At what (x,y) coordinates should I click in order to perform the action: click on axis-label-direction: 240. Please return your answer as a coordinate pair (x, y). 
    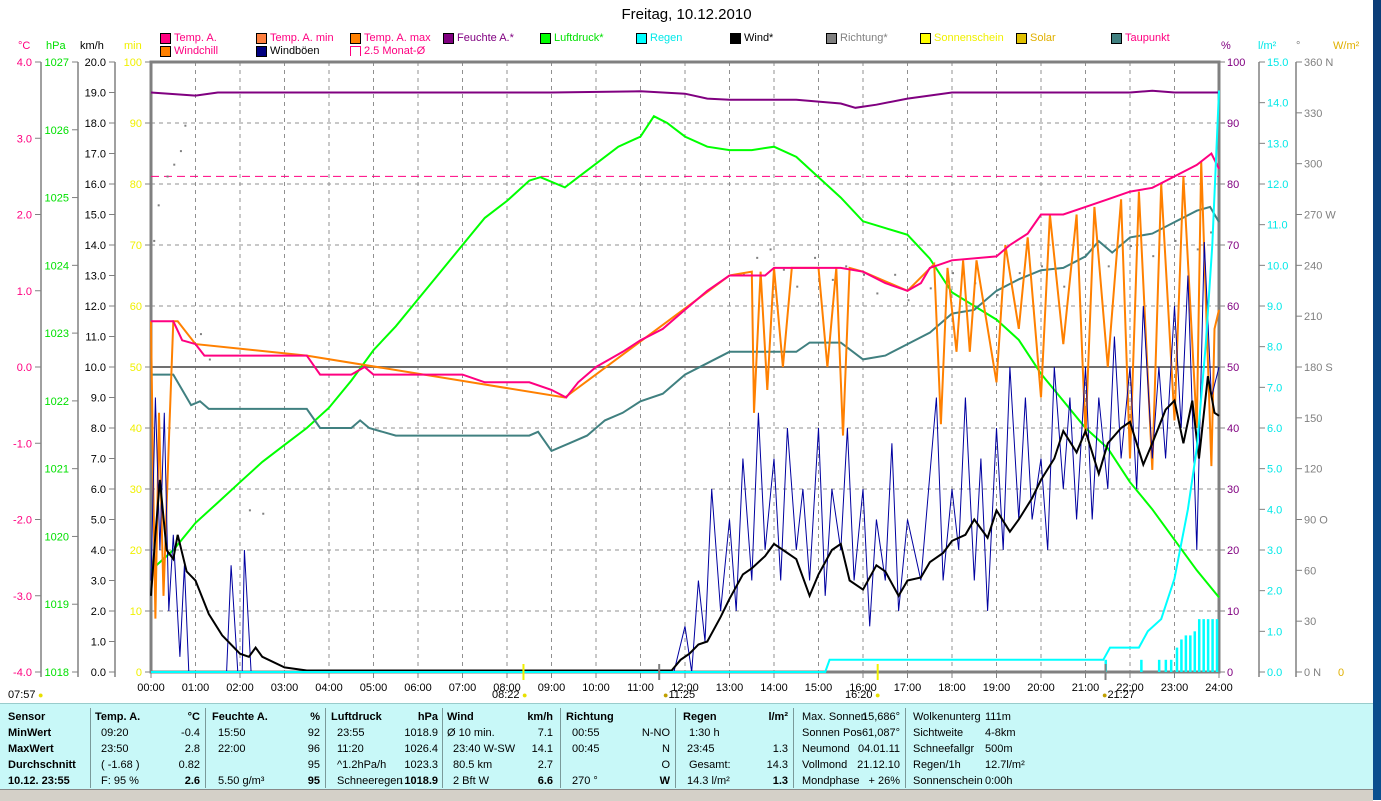
    Looking at the image, I should click on (1313, 266).